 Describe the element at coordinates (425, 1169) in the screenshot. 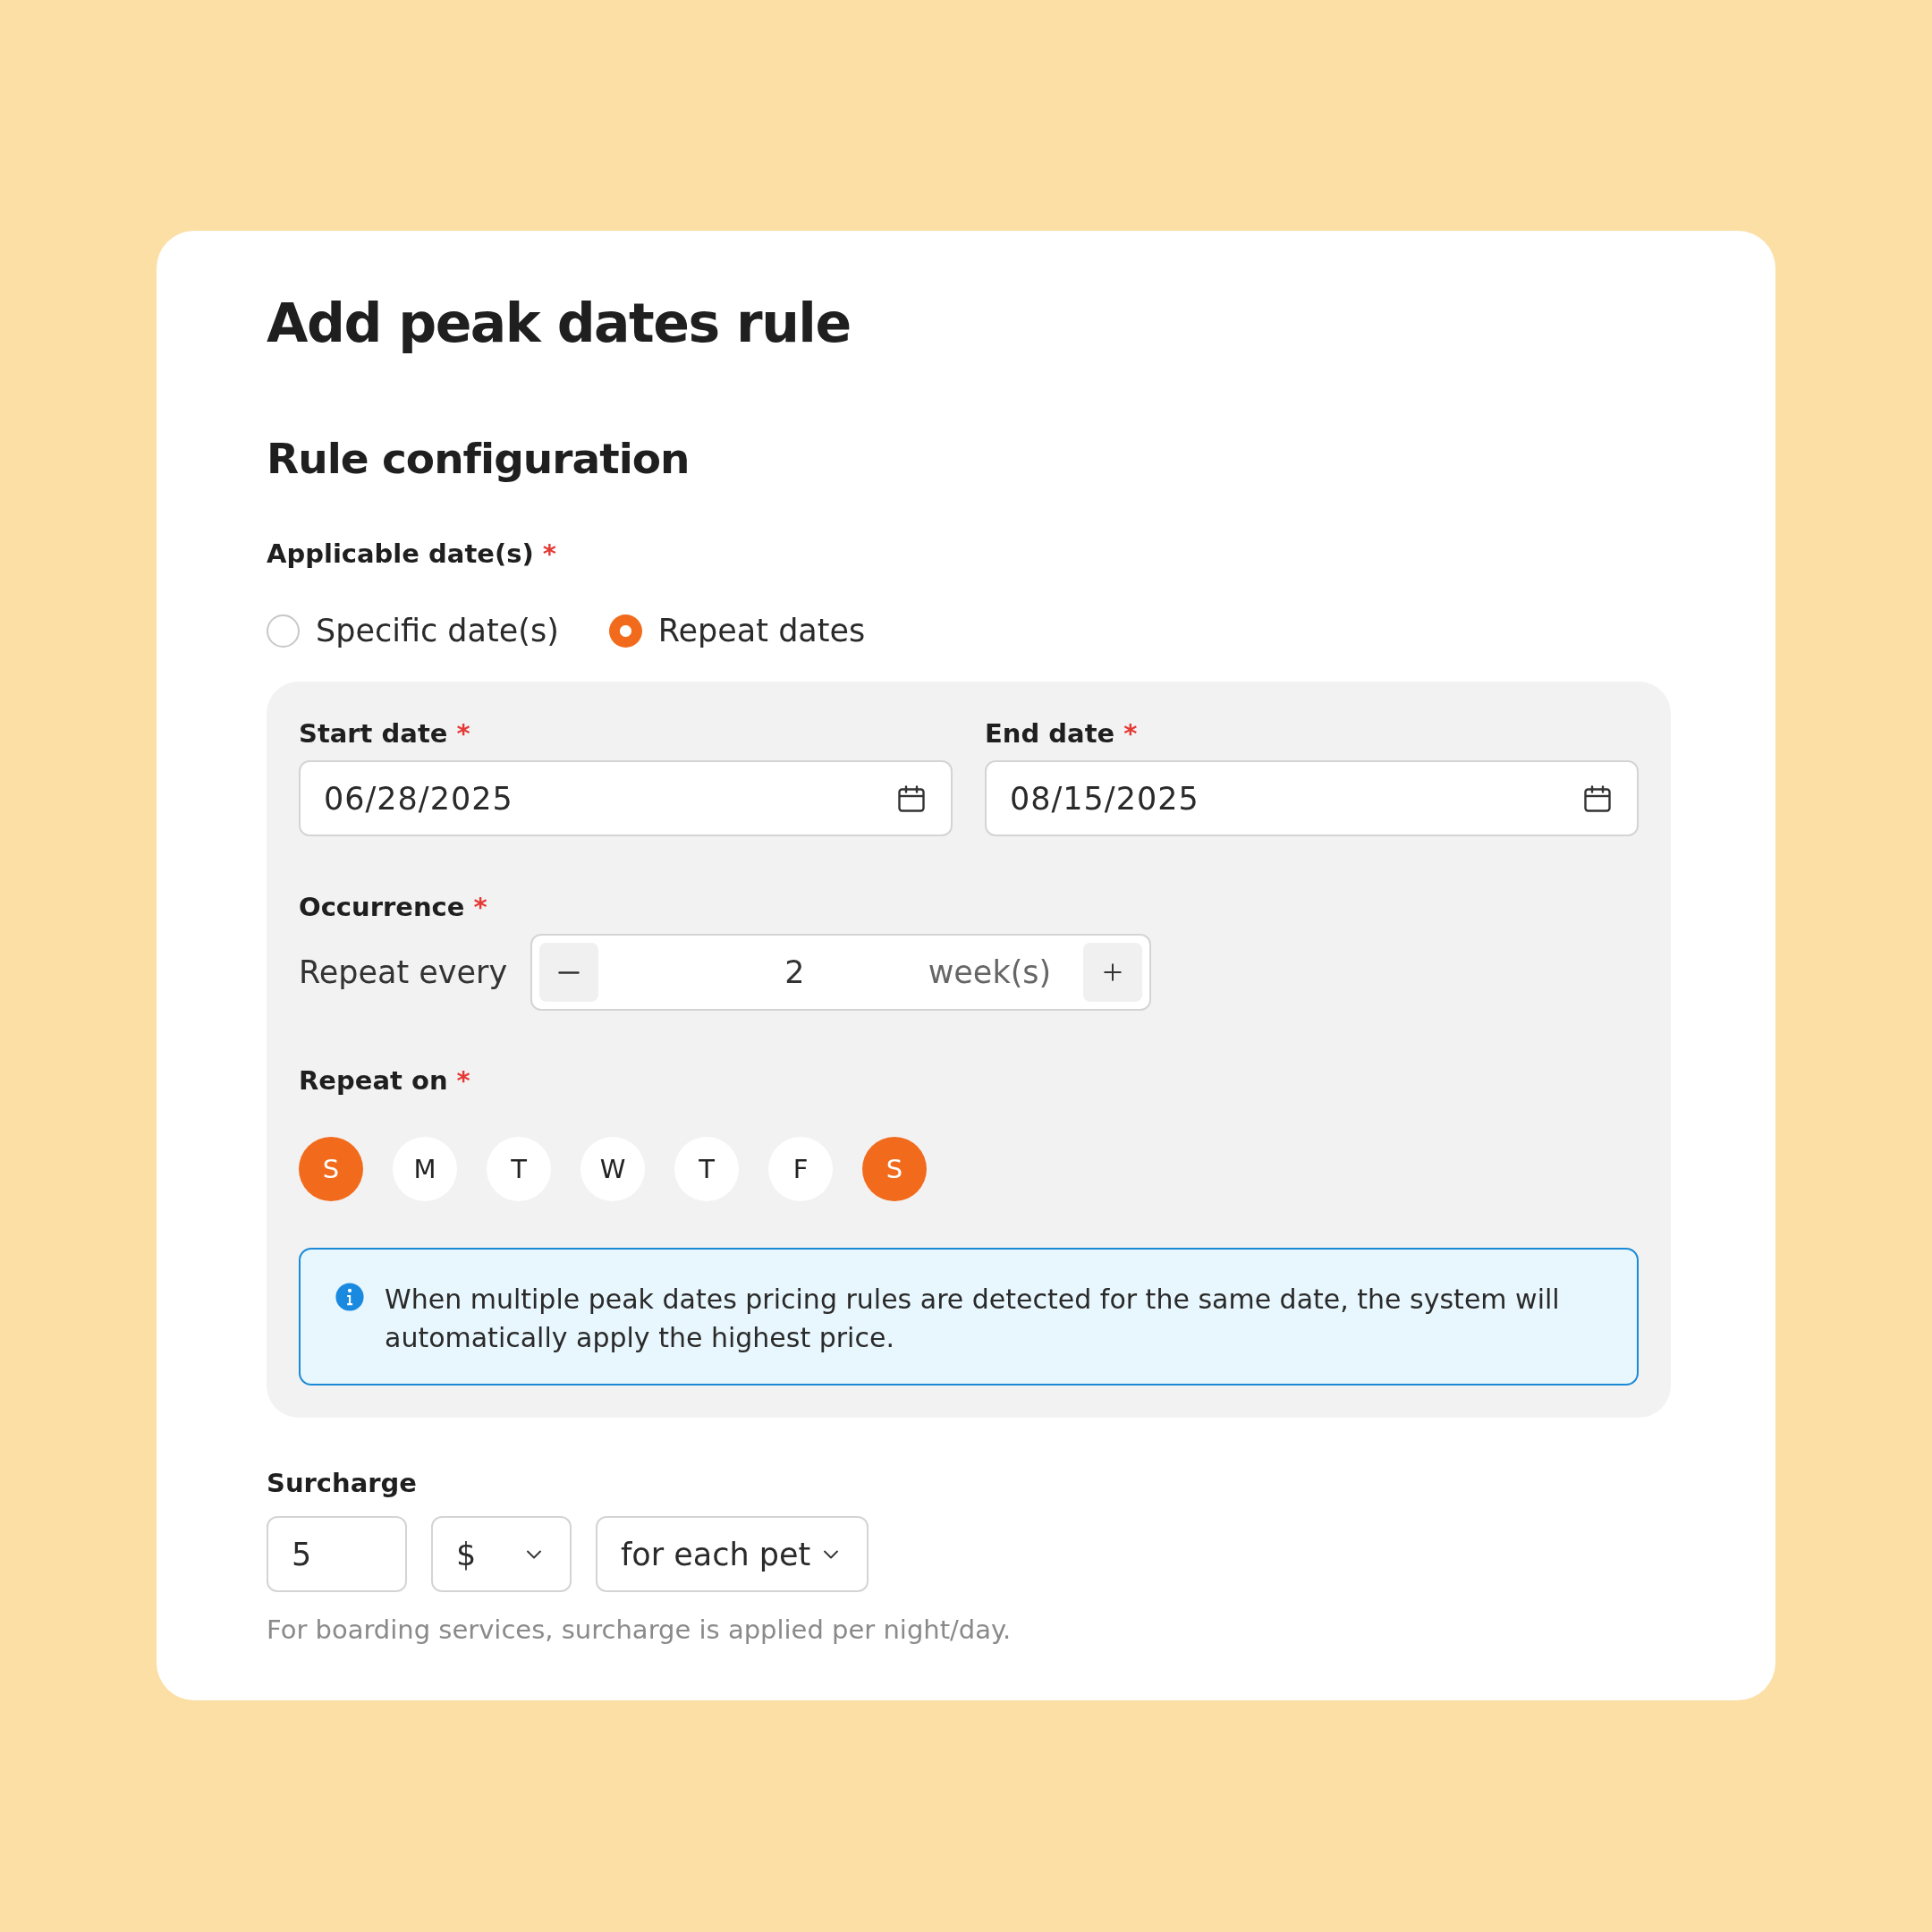

I see `day-toggle: M` at that location.